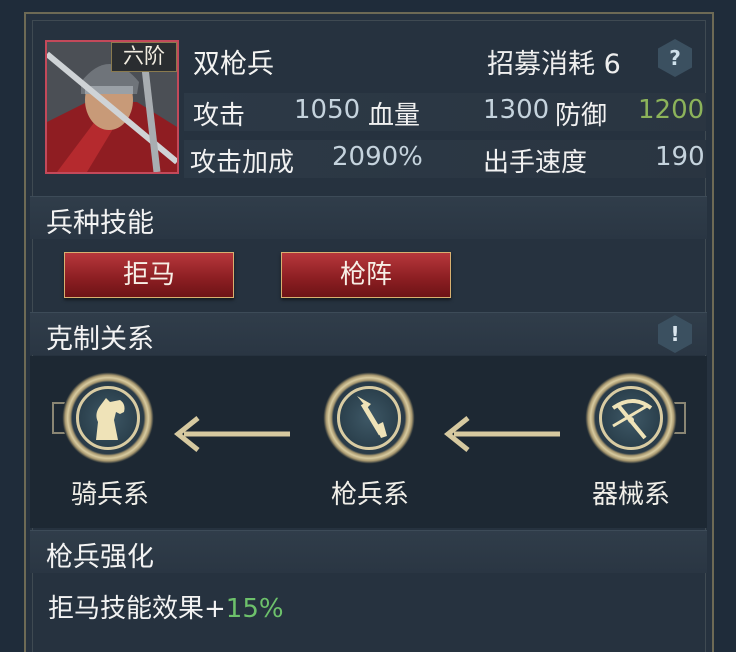 The width and height of the screenshot is (736, 652). What do you see at coordinates (242, 163) in the screenshot?
I see `attack-bonus-label: 攻击加成` at bounding box center [242, 163].